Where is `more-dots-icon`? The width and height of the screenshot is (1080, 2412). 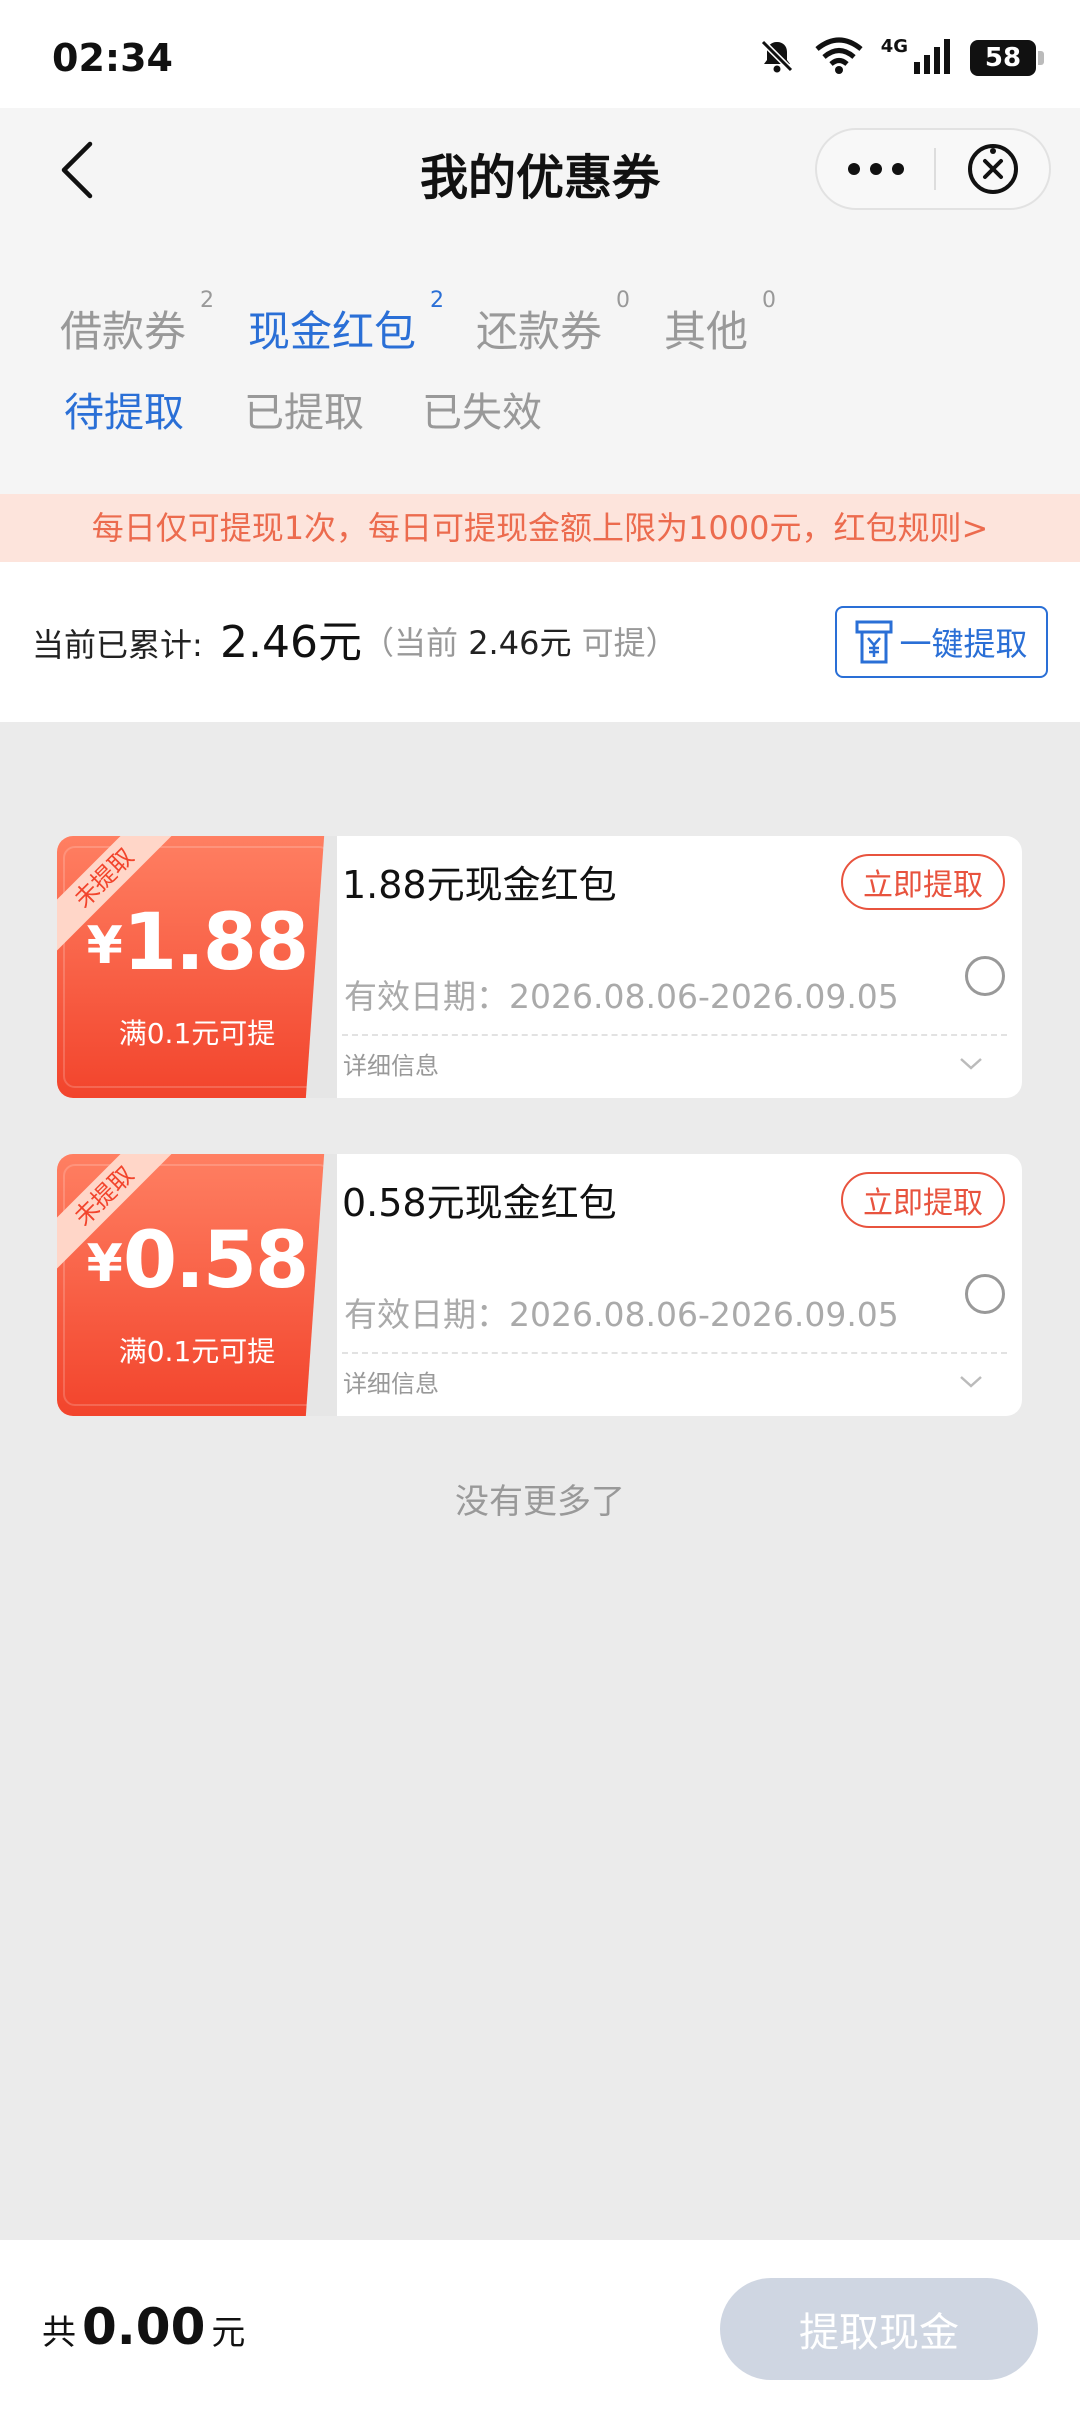
more-dots-icon is located at coordinates (875, 169).